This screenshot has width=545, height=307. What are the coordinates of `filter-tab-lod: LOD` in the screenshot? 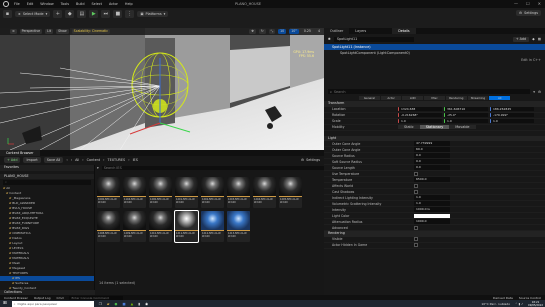 It's located at (413, 98).